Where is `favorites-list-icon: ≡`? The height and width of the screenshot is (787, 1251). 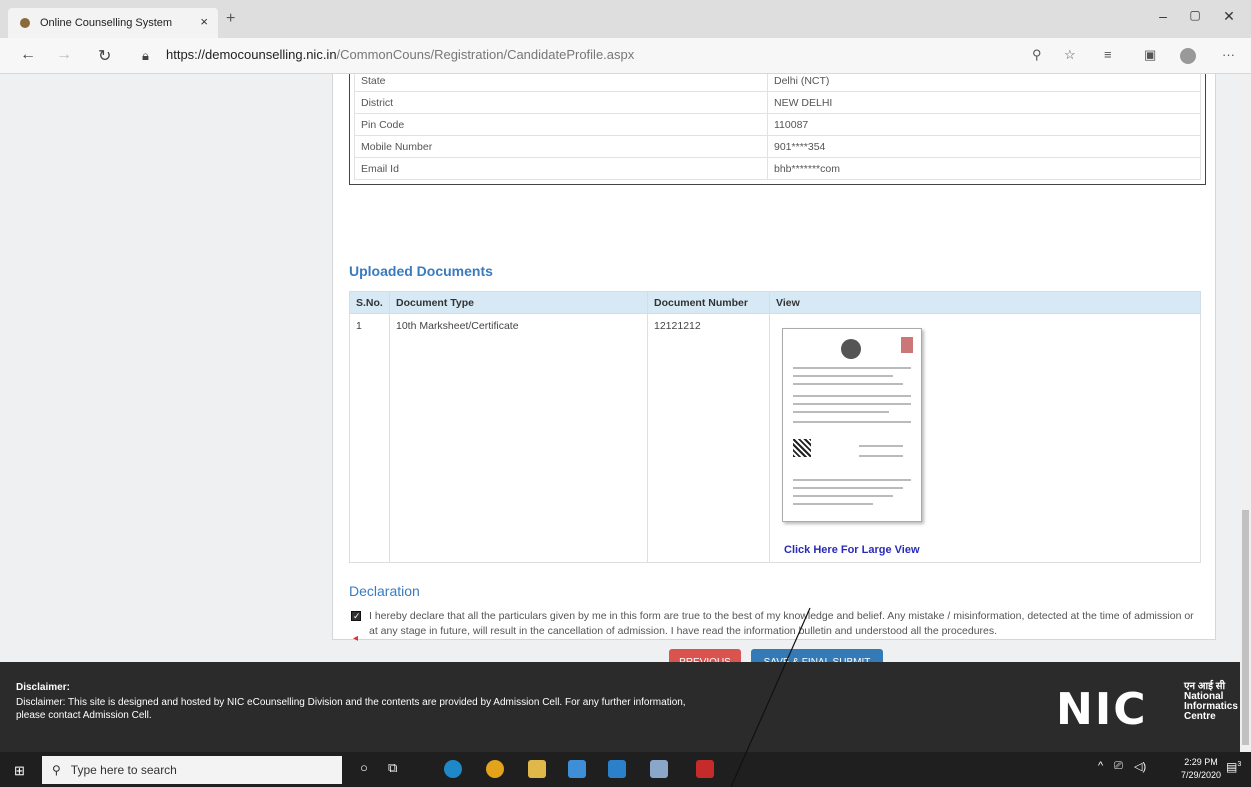 favorites-list-icon: ≡ is located at coordinates (1108, 54).